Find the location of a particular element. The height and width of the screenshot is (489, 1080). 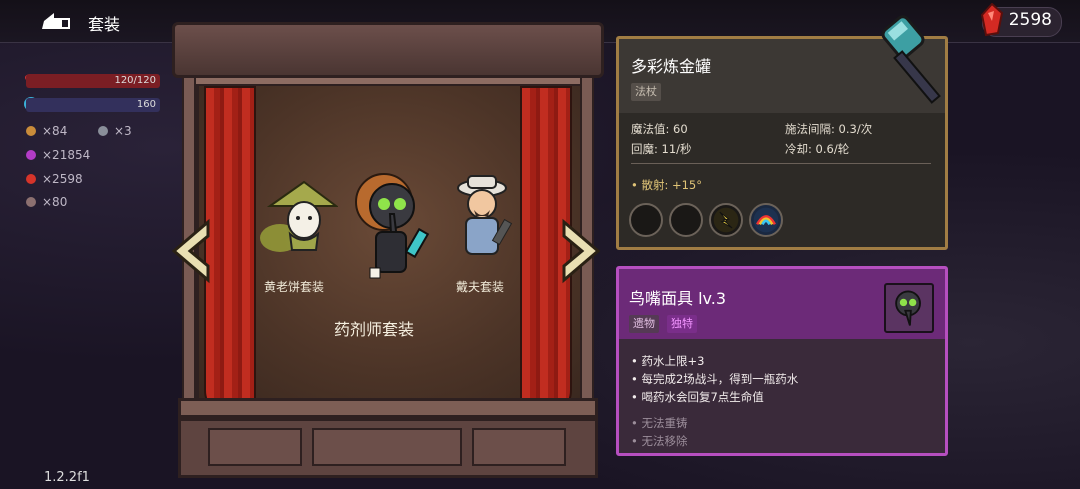

relic-tag-unique: 独特 is located at coordinates (682, 324).